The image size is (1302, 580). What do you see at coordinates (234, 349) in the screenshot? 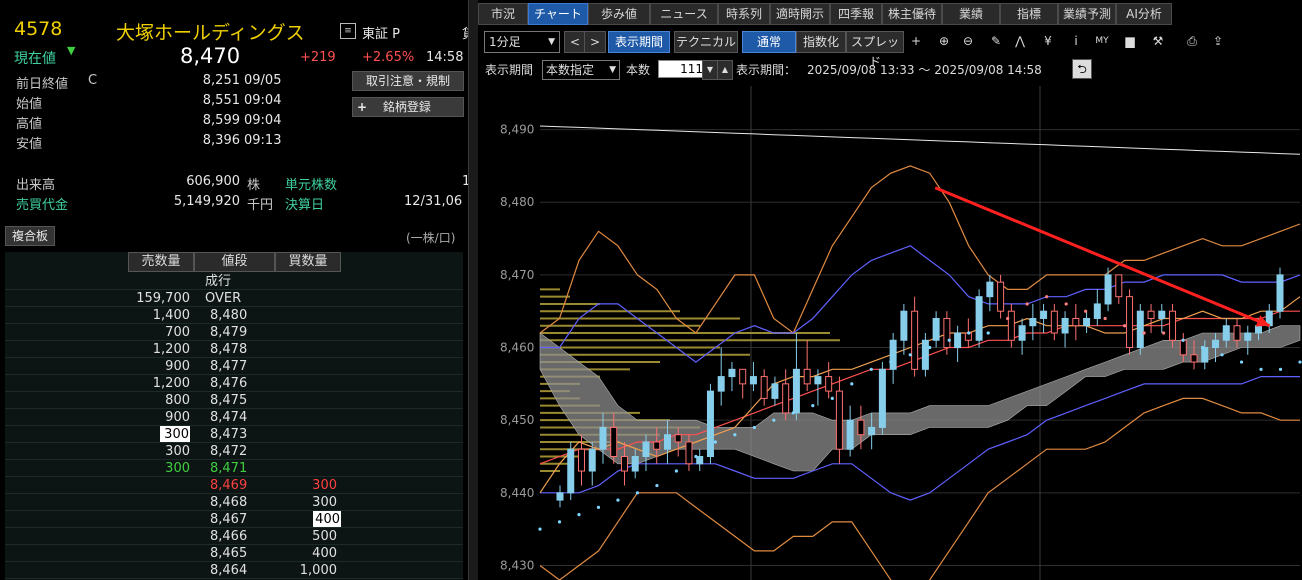
I see `book-row: 1,200 8,478` at bounding box center [234, 349].